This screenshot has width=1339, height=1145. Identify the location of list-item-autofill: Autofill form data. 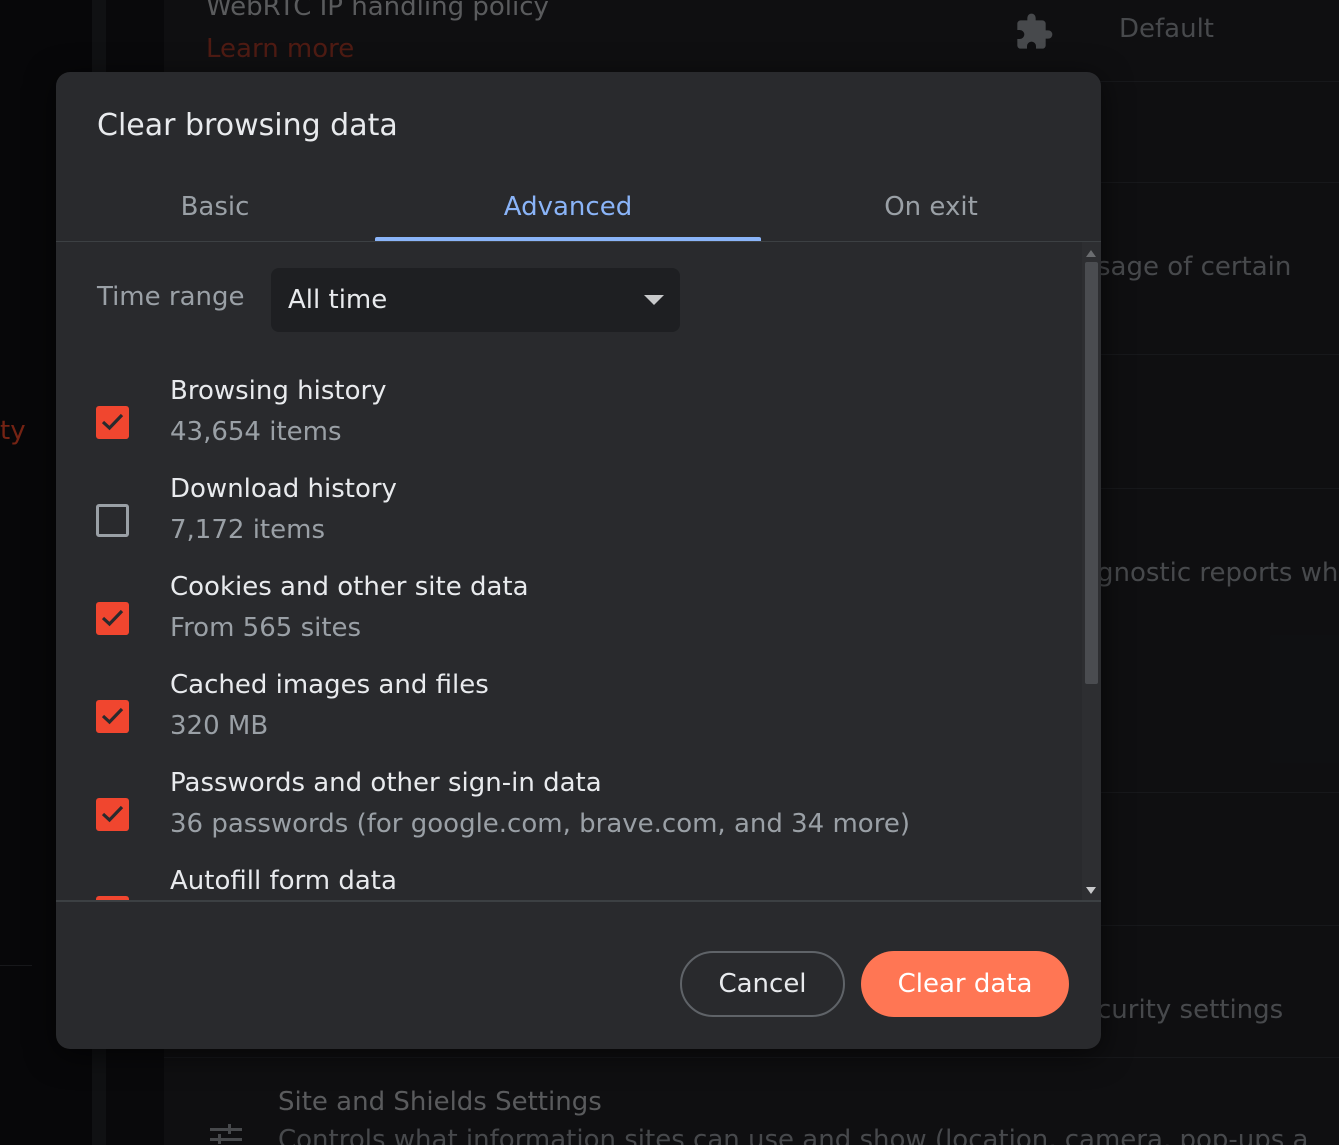
(569, 883).